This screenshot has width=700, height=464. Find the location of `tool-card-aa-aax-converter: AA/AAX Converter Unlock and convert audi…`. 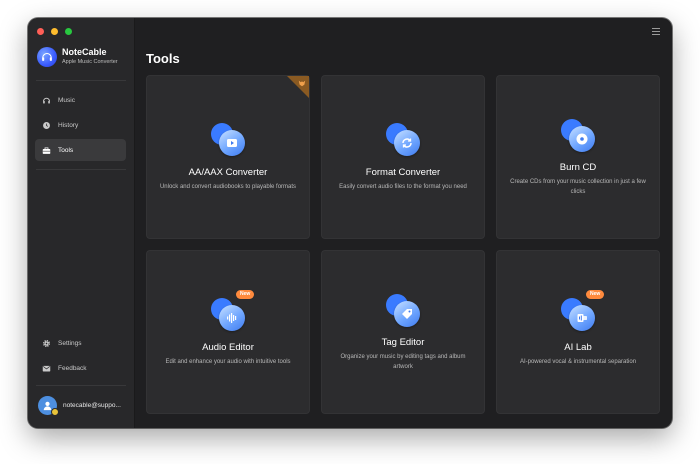

tool-card-aa-aax-converter: AA/AAX Converter Unlock and convert audi… is located at coordinates (228, 157).